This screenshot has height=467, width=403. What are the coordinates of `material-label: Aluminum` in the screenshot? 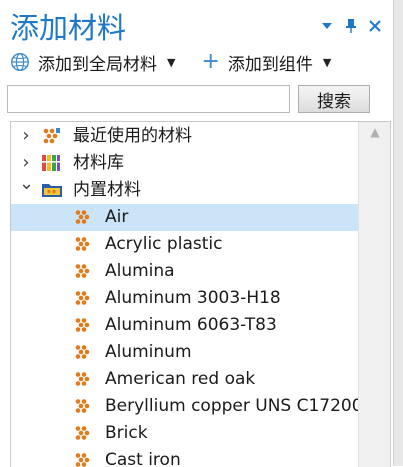 It's located at (148, 352).